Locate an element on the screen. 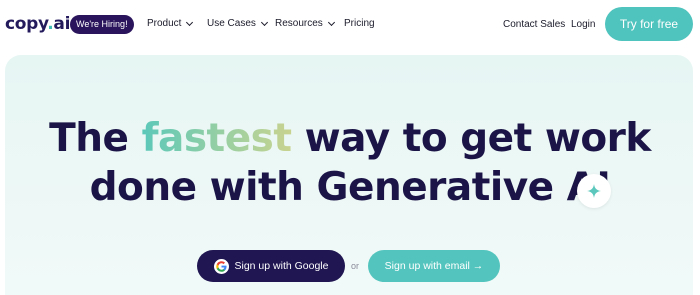  contact-sales-link: Contact Sales is located at coordinates (534, 24).